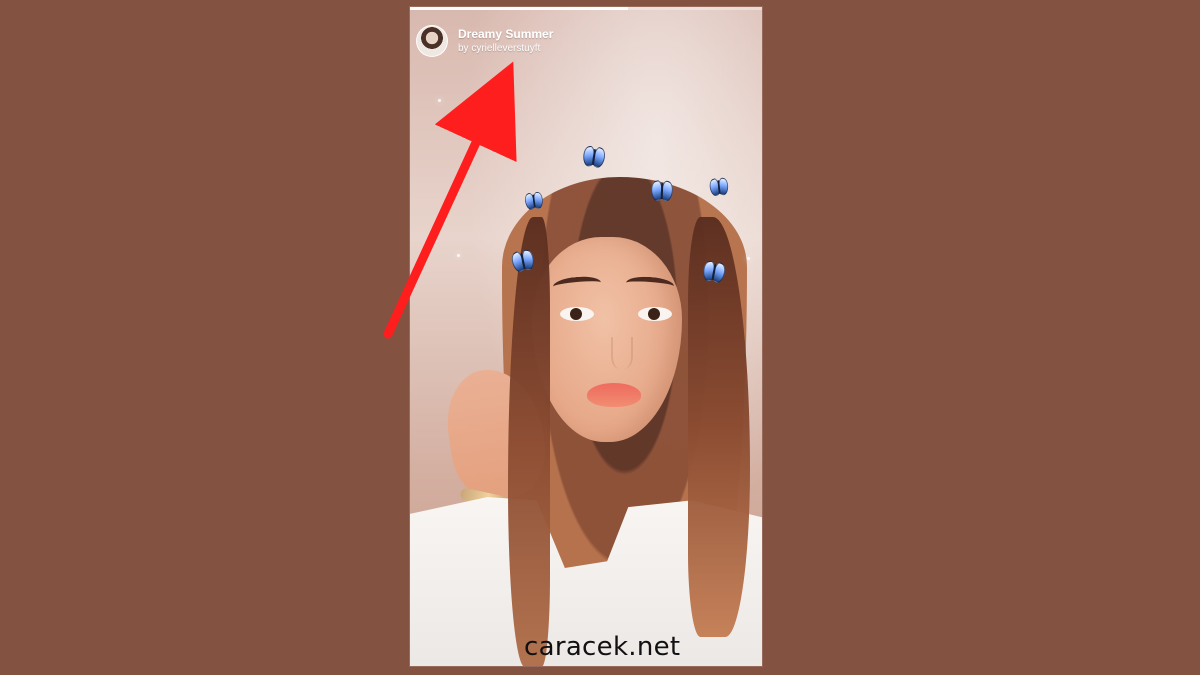 The width and height of the screenshot is (1200, 675). Describe the element at coordinates (432, 41) in the screenshot. I see `profile-avatar` at that location.